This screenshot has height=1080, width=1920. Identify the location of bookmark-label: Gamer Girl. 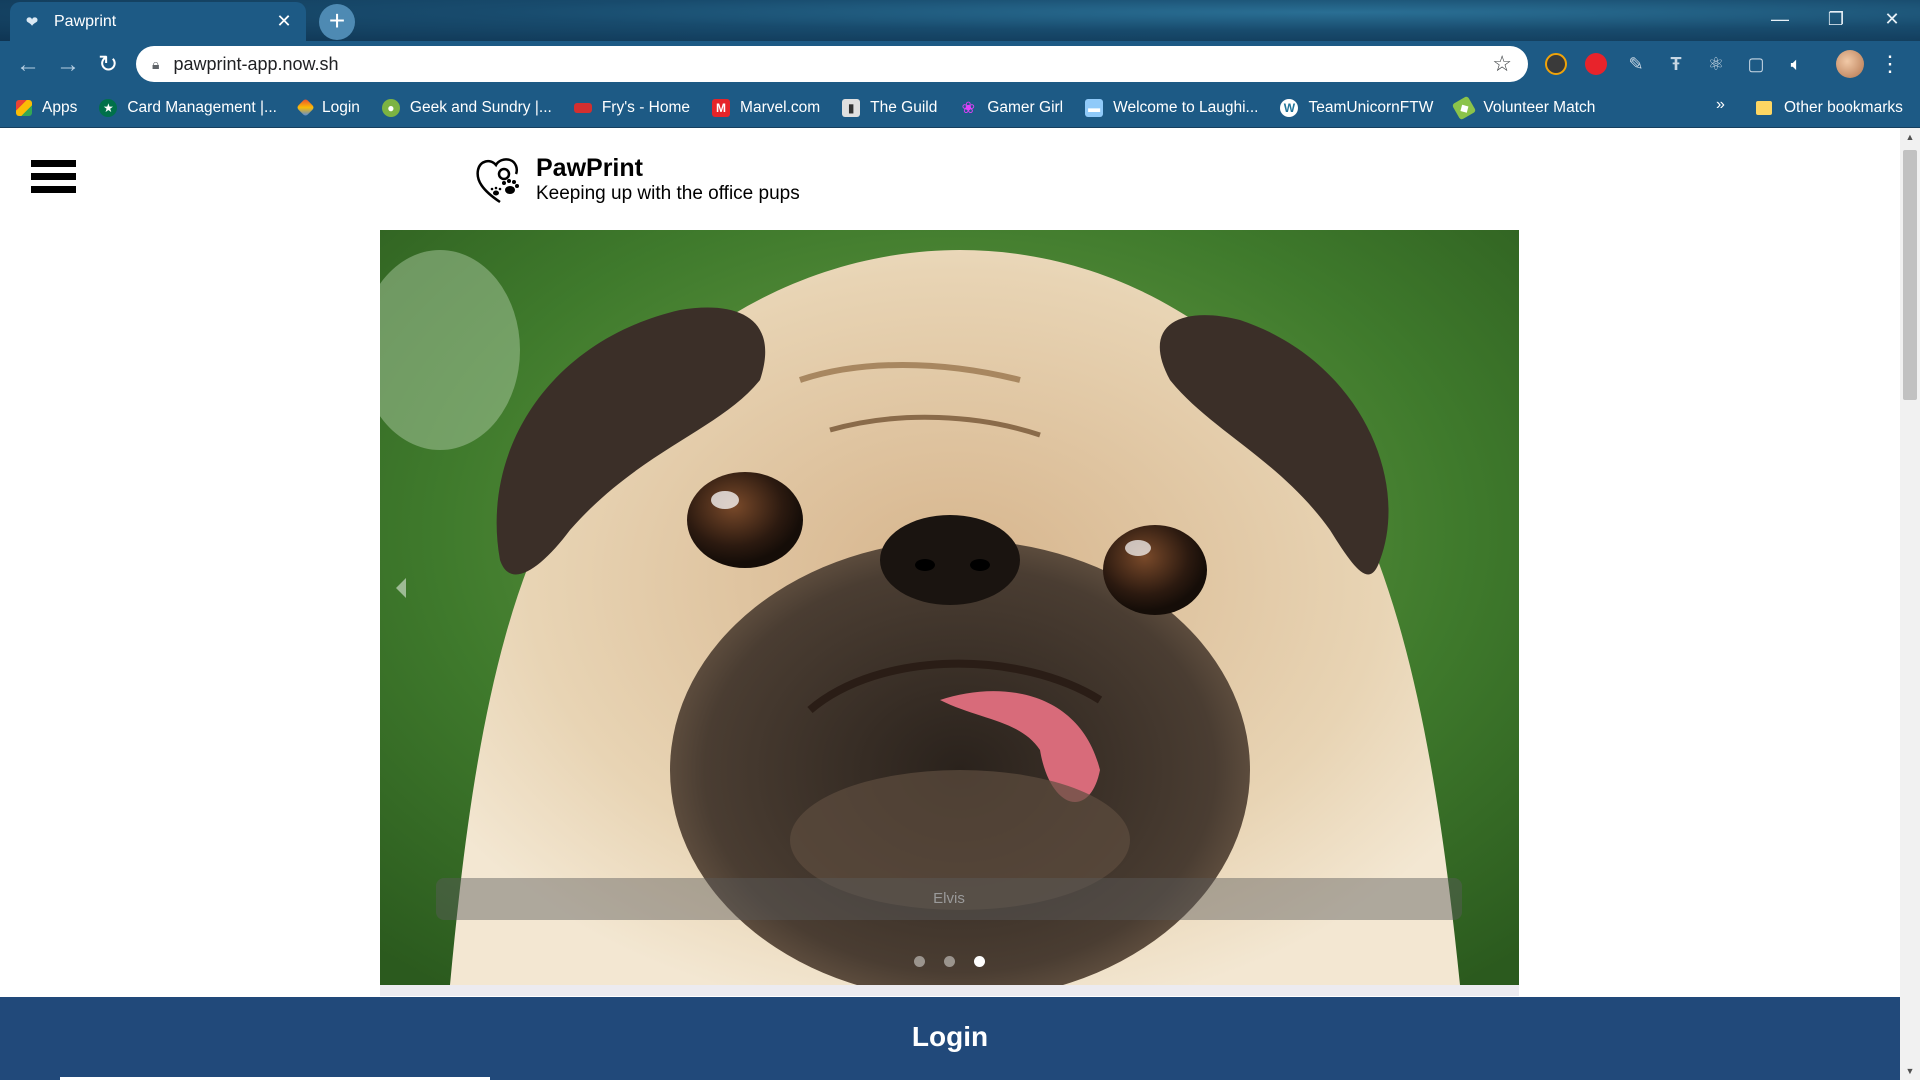
(1025, 107).